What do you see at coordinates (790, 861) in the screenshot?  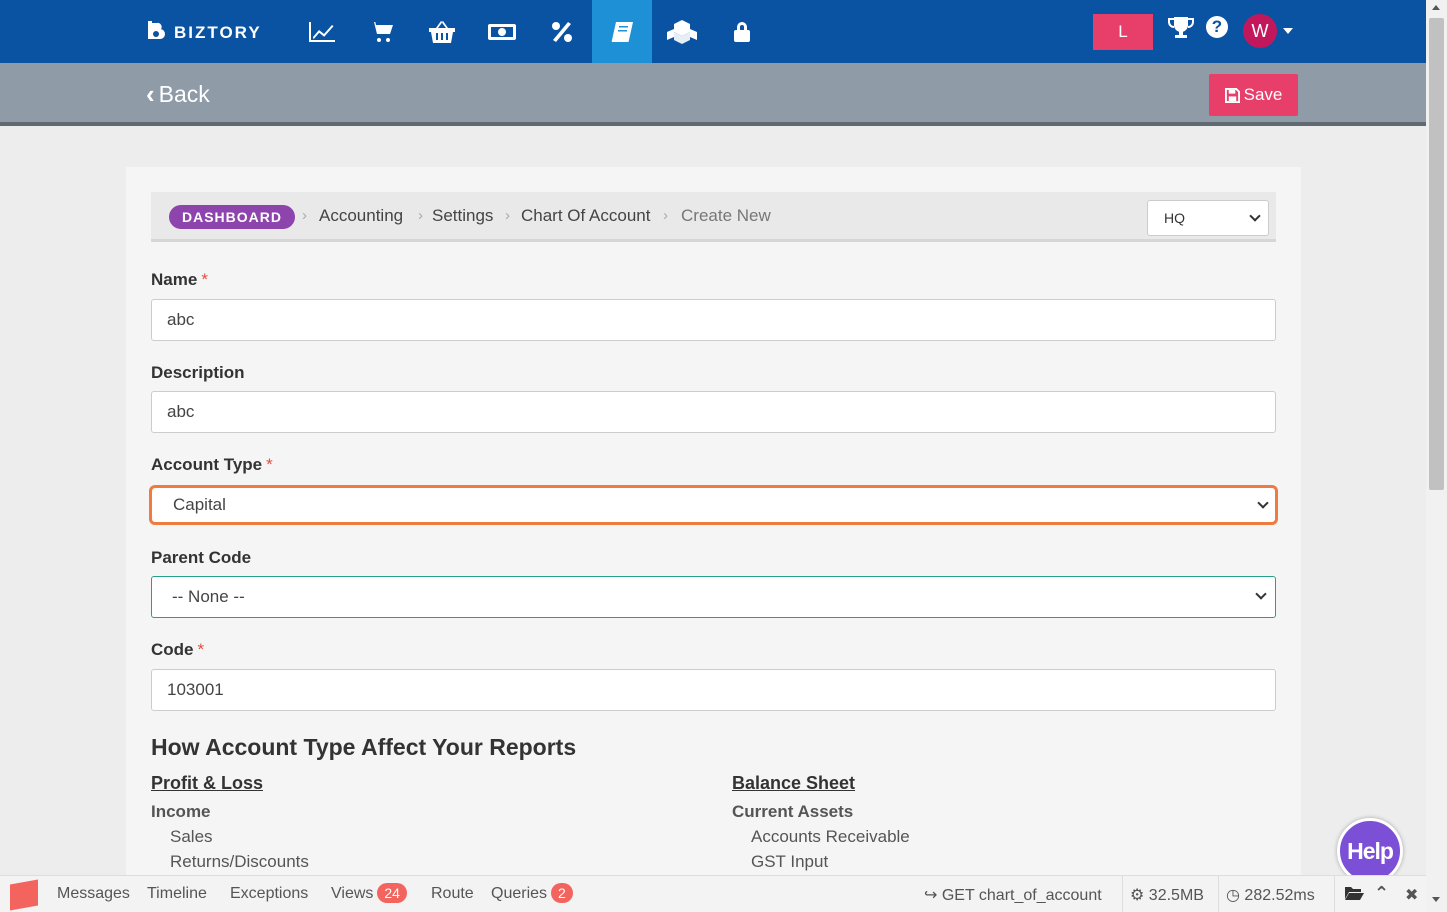 I see `list-item: GST Input` at bounding box center [790, 861].